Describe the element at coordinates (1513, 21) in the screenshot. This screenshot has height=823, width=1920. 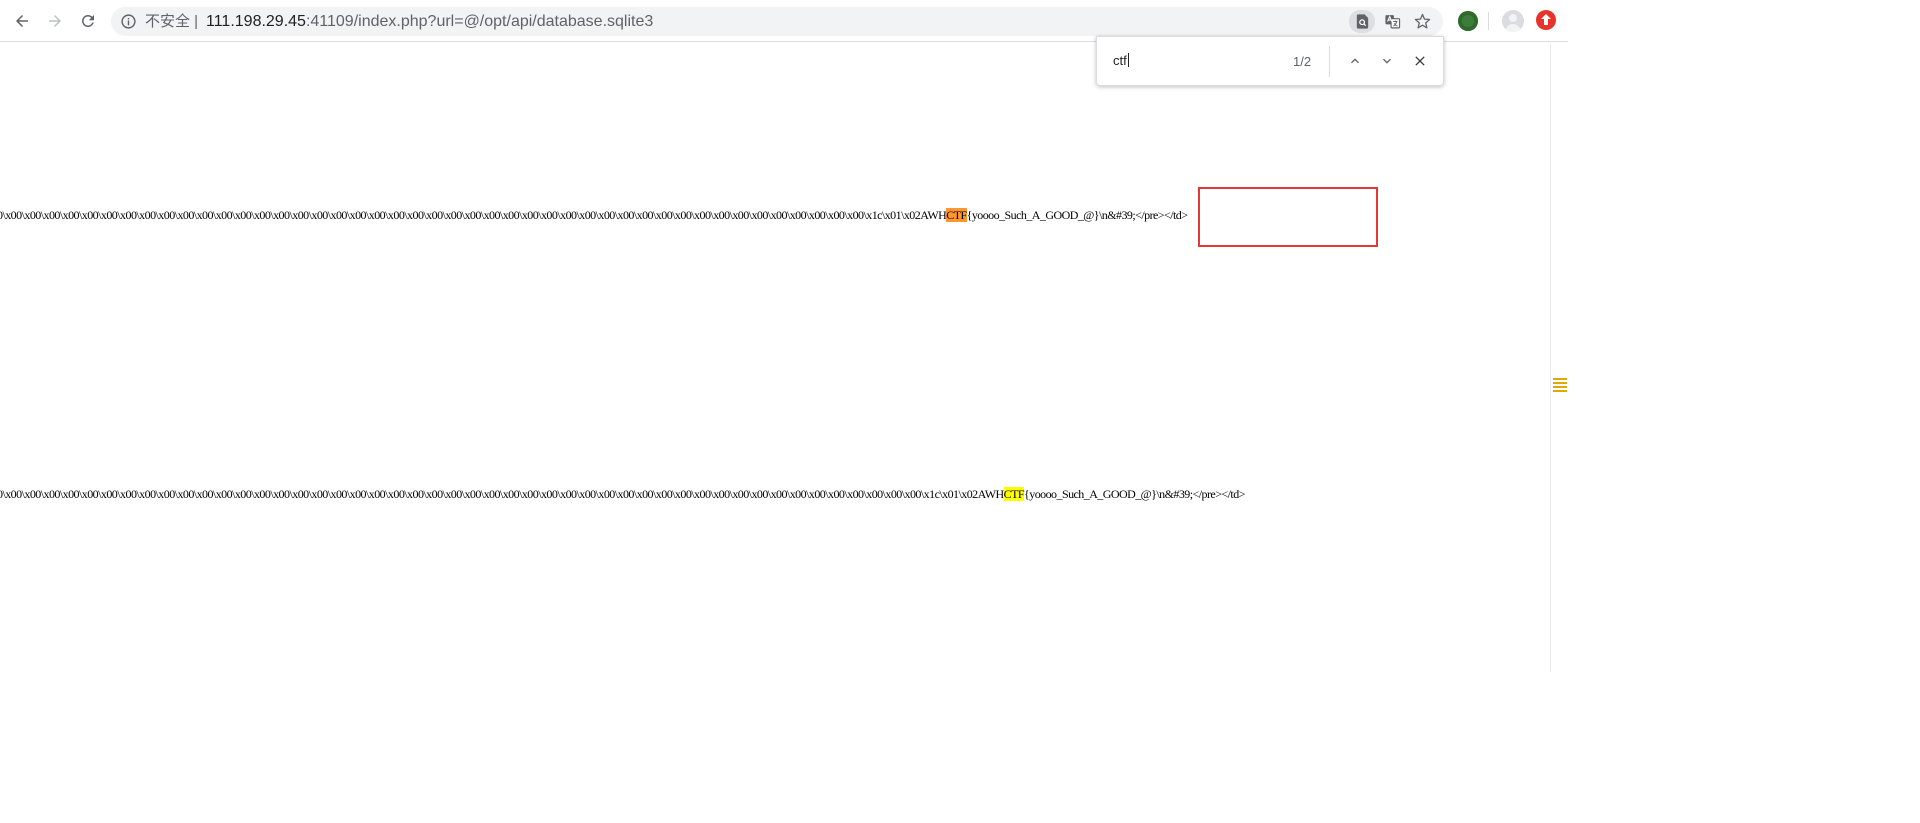
I see `profile-avatar-icon` at that location.